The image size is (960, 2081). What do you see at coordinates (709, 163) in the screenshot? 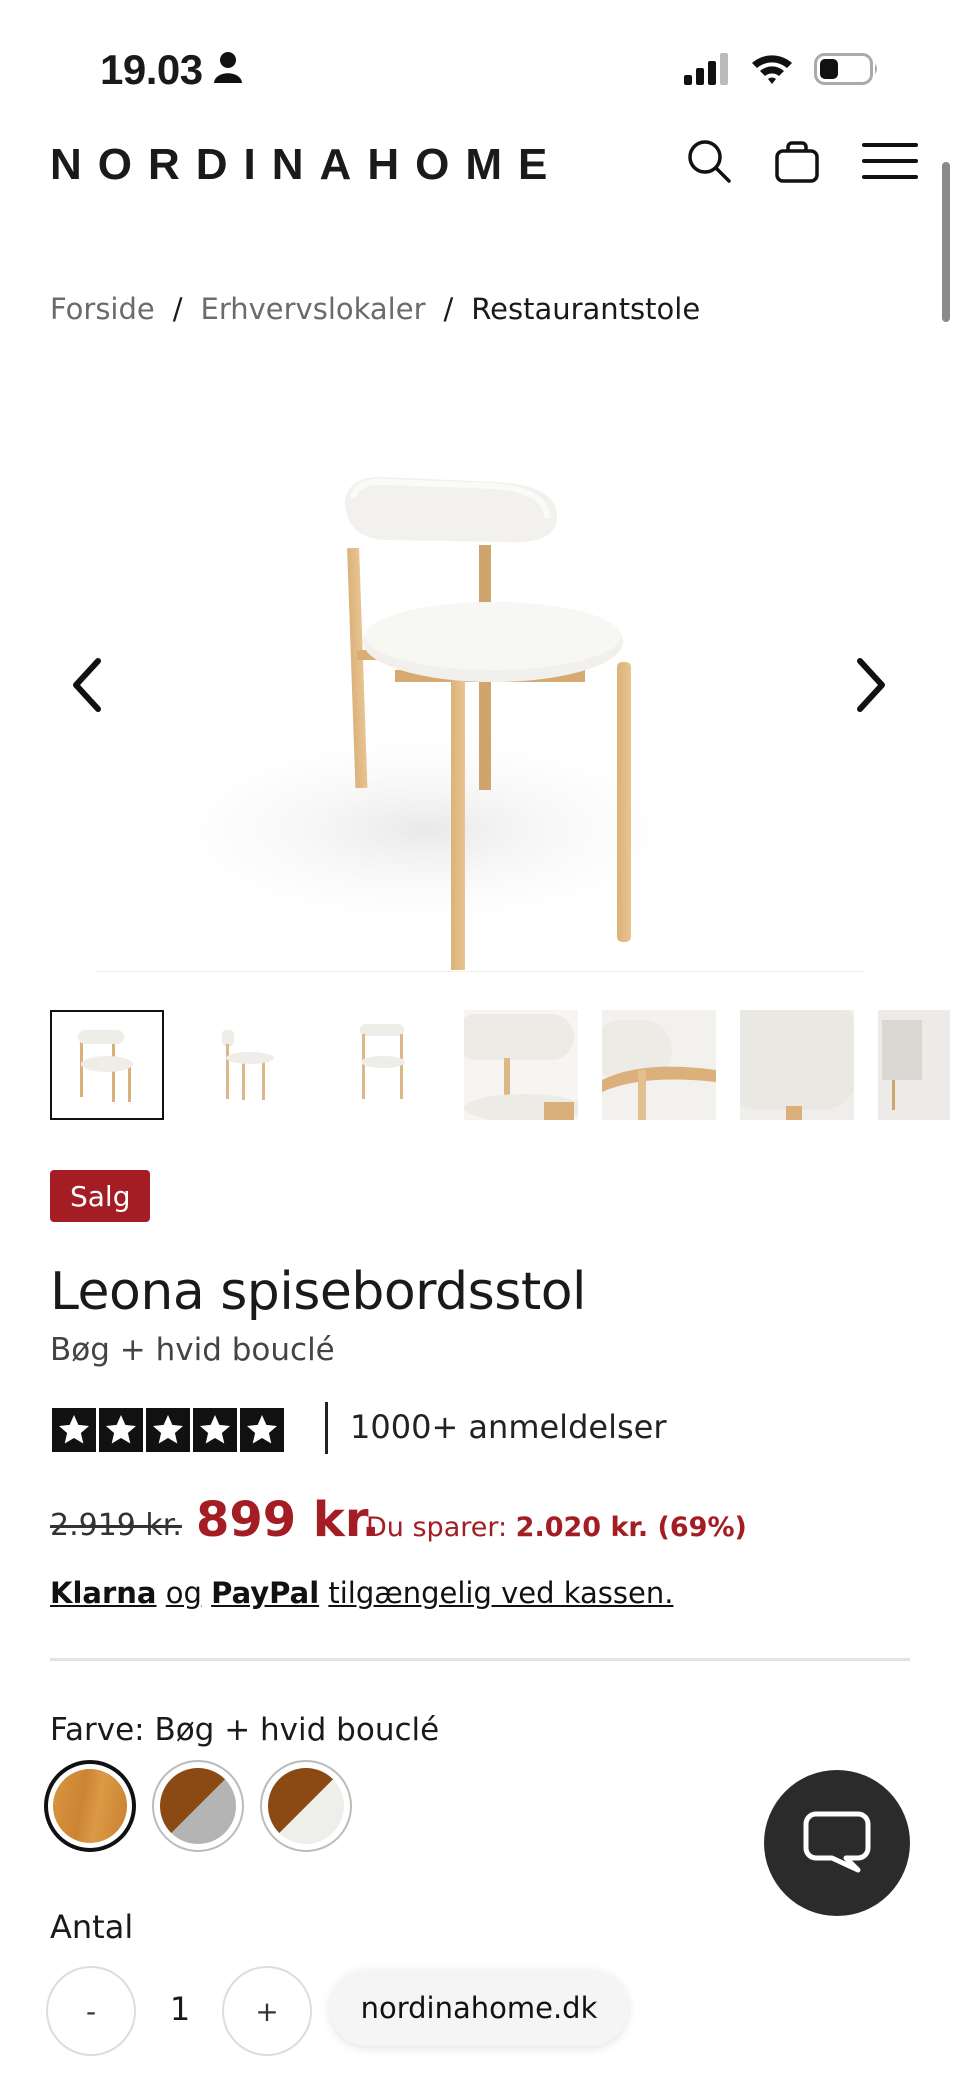
I see `search-icon` at bounding box center [709, 163].